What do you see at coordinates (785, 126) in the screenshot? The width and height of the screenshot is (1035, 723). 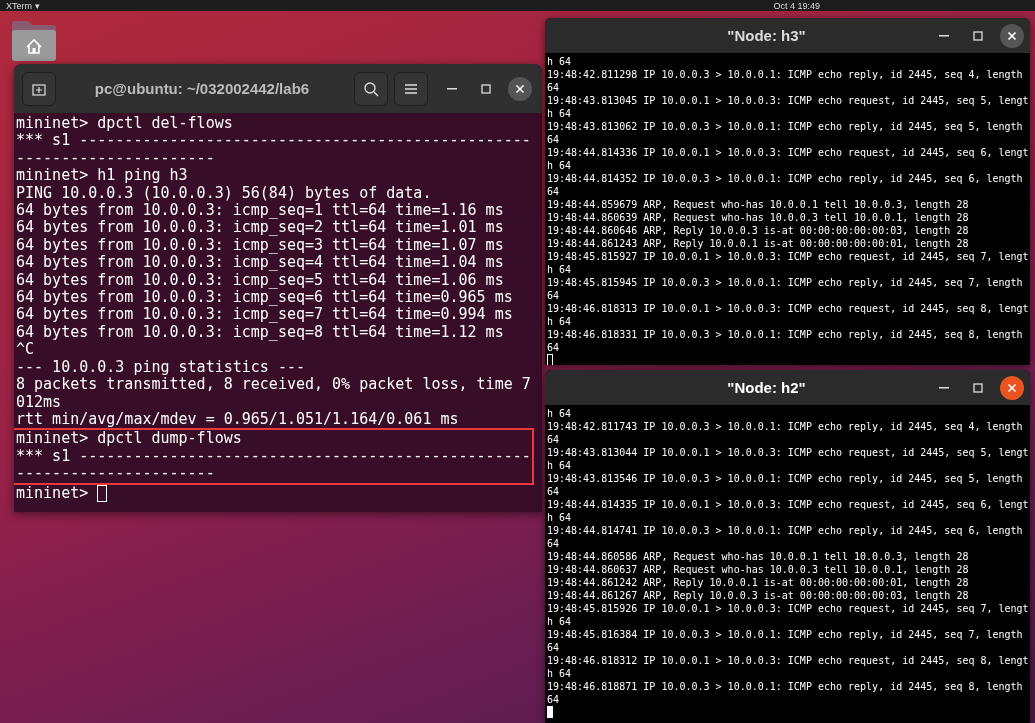 I see `terminal-line: 19:48:43.813062 IP 10.0.0.3 > 10.0.0.1: ICMP echo reply, id 2445, seq 5, length` at bounding box center [785, 126].